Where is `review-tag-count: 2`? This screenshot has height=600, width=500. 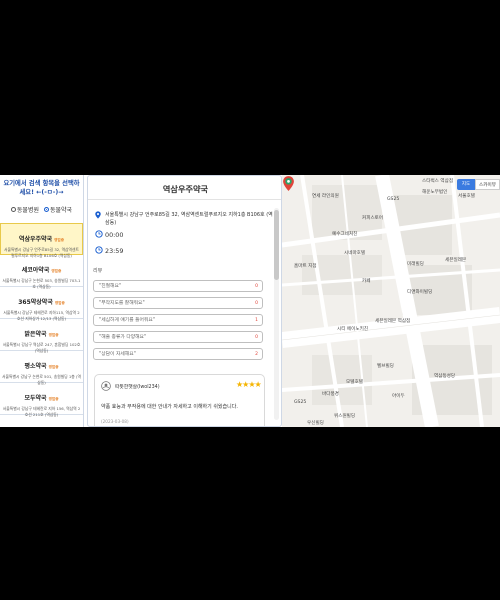
review-tag-count: 2 is located at coordinates (256, 354).